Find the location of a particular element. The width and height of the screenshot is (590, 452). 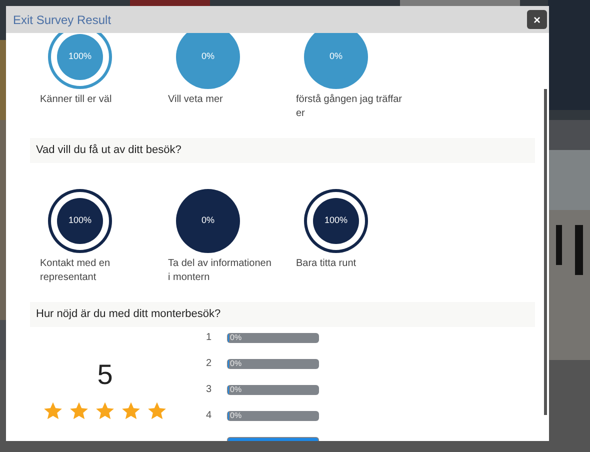

modal-title: Exit Survey Result is located at coordinates (62, 20).